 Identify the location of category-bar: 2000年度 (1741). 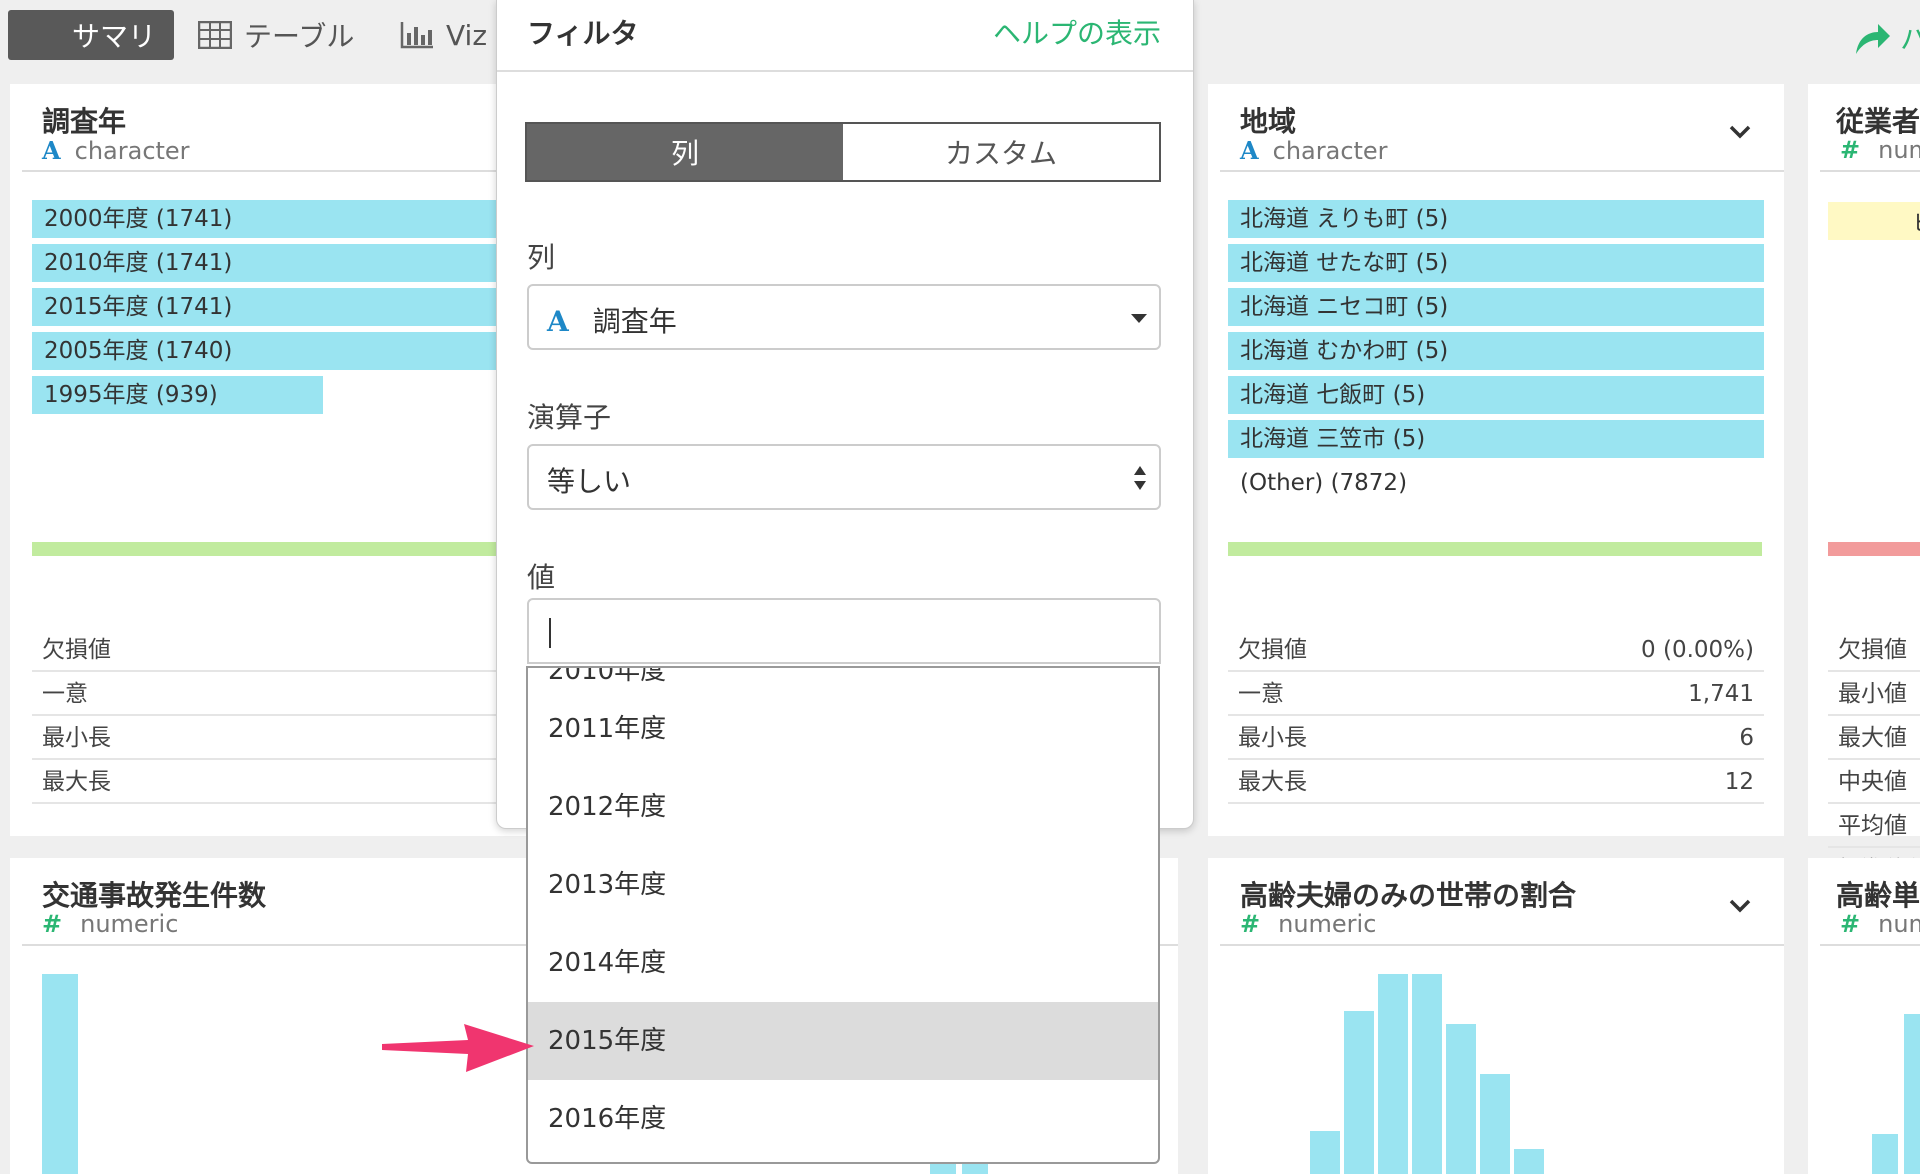
(301, 219).